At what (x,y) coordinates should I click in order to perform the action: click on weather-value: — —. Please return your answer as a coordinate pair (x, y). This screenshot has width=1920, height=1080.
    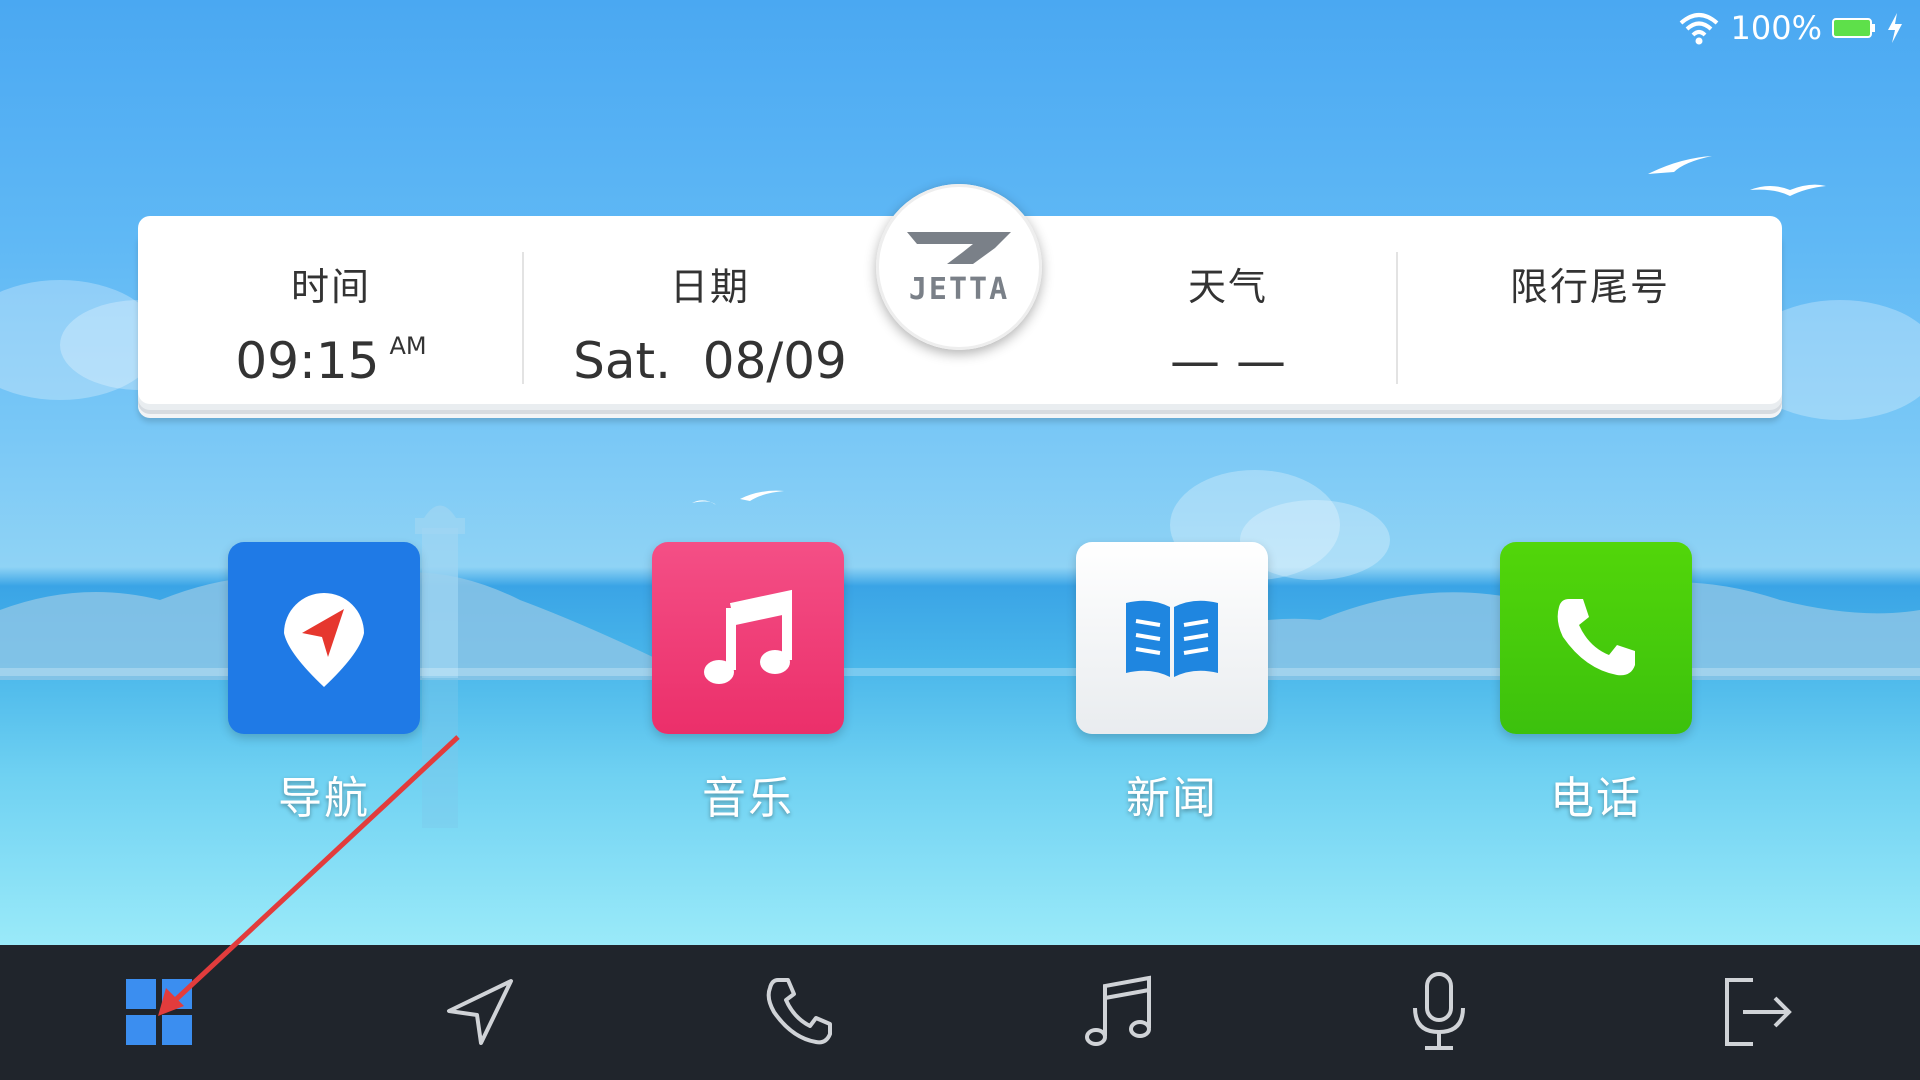
    Looking at the image, I should click on (1228, 361).